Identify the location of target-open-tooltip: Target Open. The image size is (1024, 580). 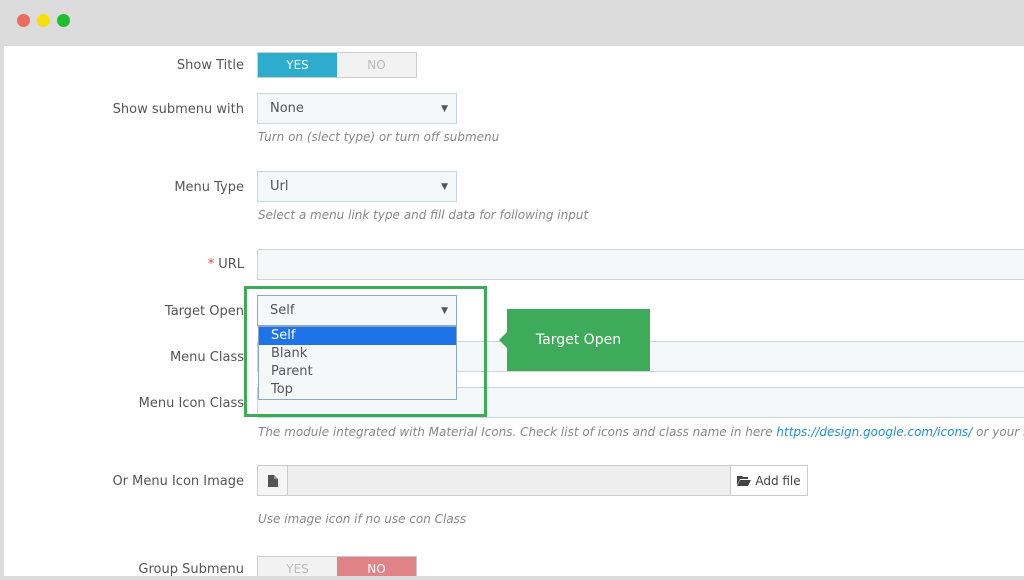
(574, 340).